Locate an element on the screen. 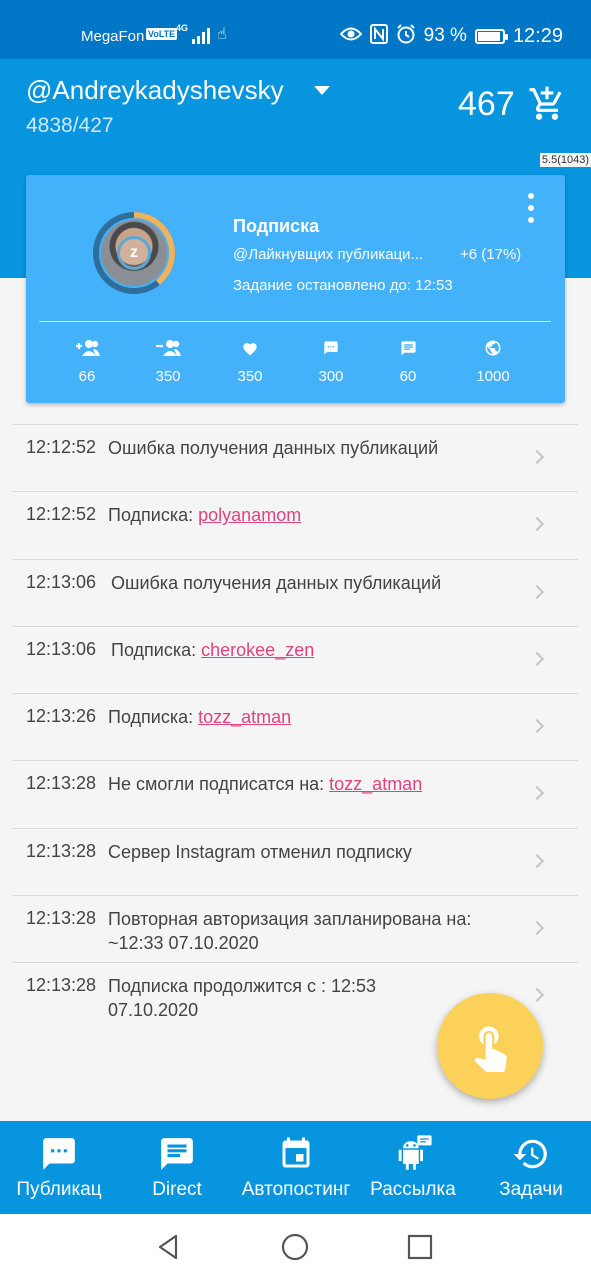 This screenshot has width=591, height=1280. log-row: 12:13:06 Подписка: cherokee_zen is located at coordinates (295, 659).